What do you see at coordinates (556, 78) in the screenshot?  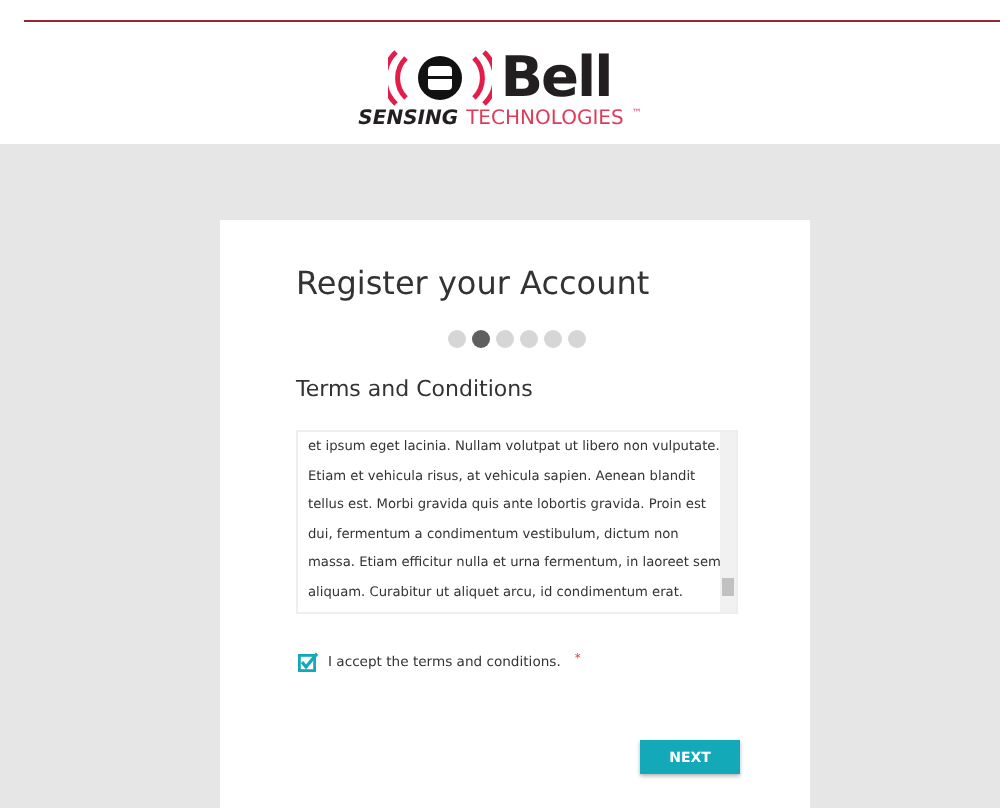 I see `logo-wordmark: Bell` at bounding box center [556, 78].